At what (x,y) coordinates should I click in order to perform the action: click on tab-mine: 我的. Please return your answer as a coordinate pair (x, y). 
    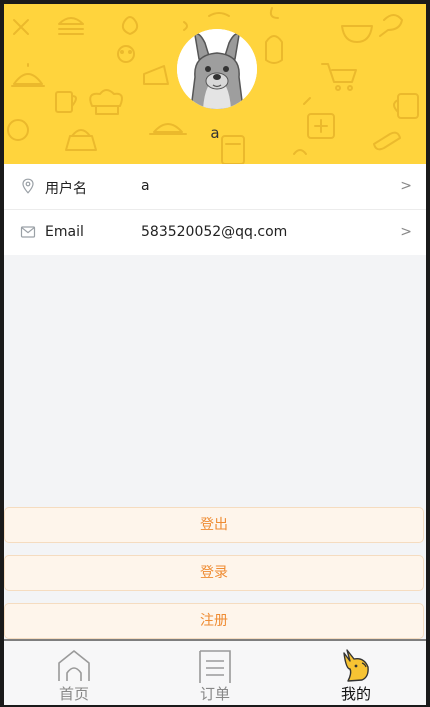
    Looking at the image, I should click on (356, 673).